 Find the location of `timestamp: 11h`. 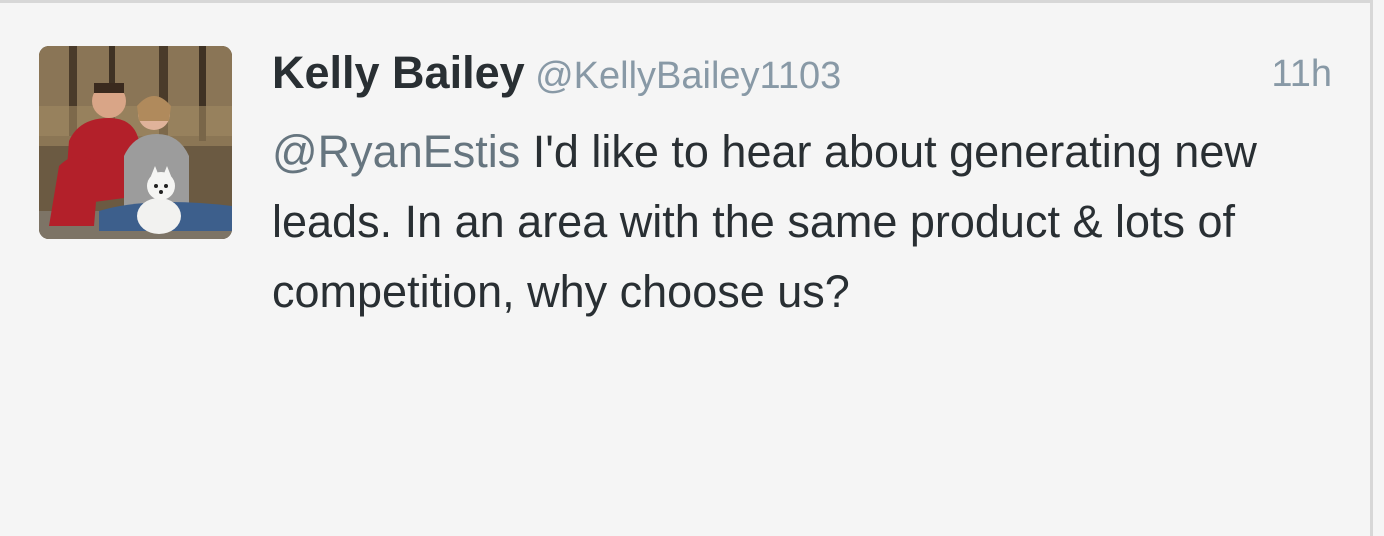

timestamp: 11h is located at coordinates (1301, 74).